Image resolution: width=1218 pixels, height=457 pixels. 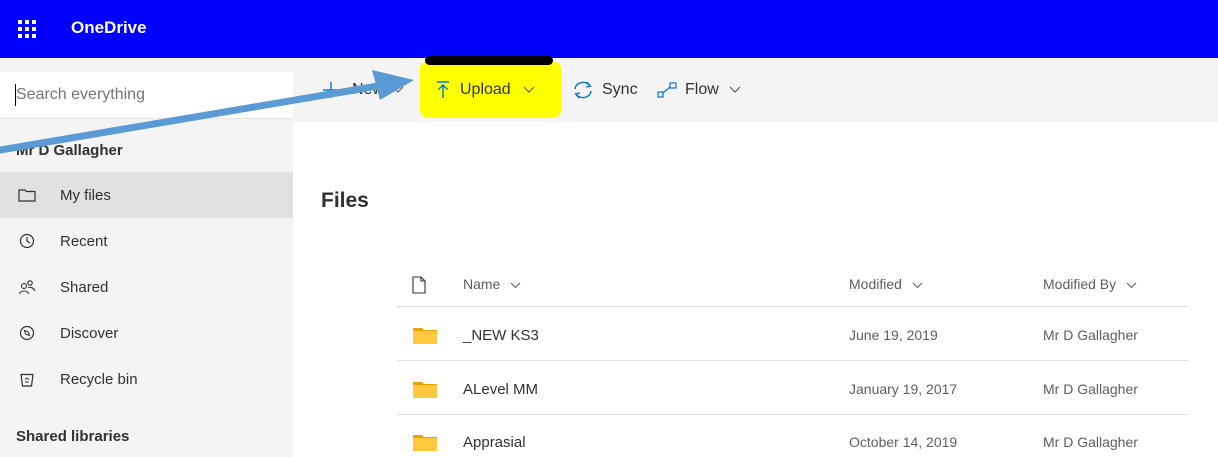 What do you see at coordinates (620, 89) in the screenshot?
I see `sync-button-label: Sync` at bounding box center [620, 89].